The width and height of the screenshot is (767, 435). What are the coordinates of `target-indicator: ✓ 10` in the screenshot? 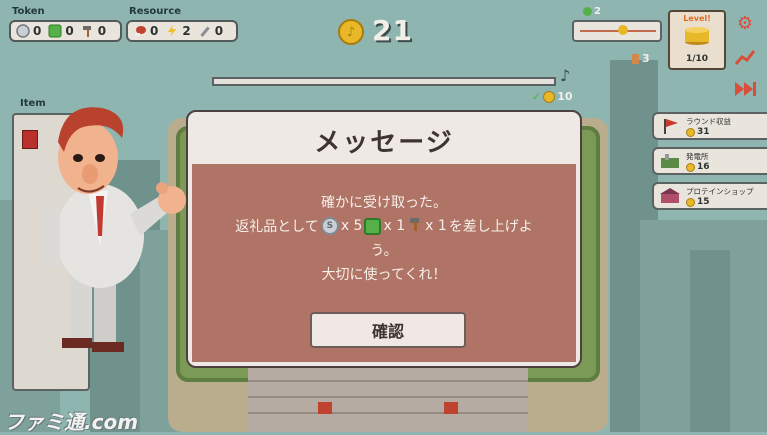 It's located at (552, 96).